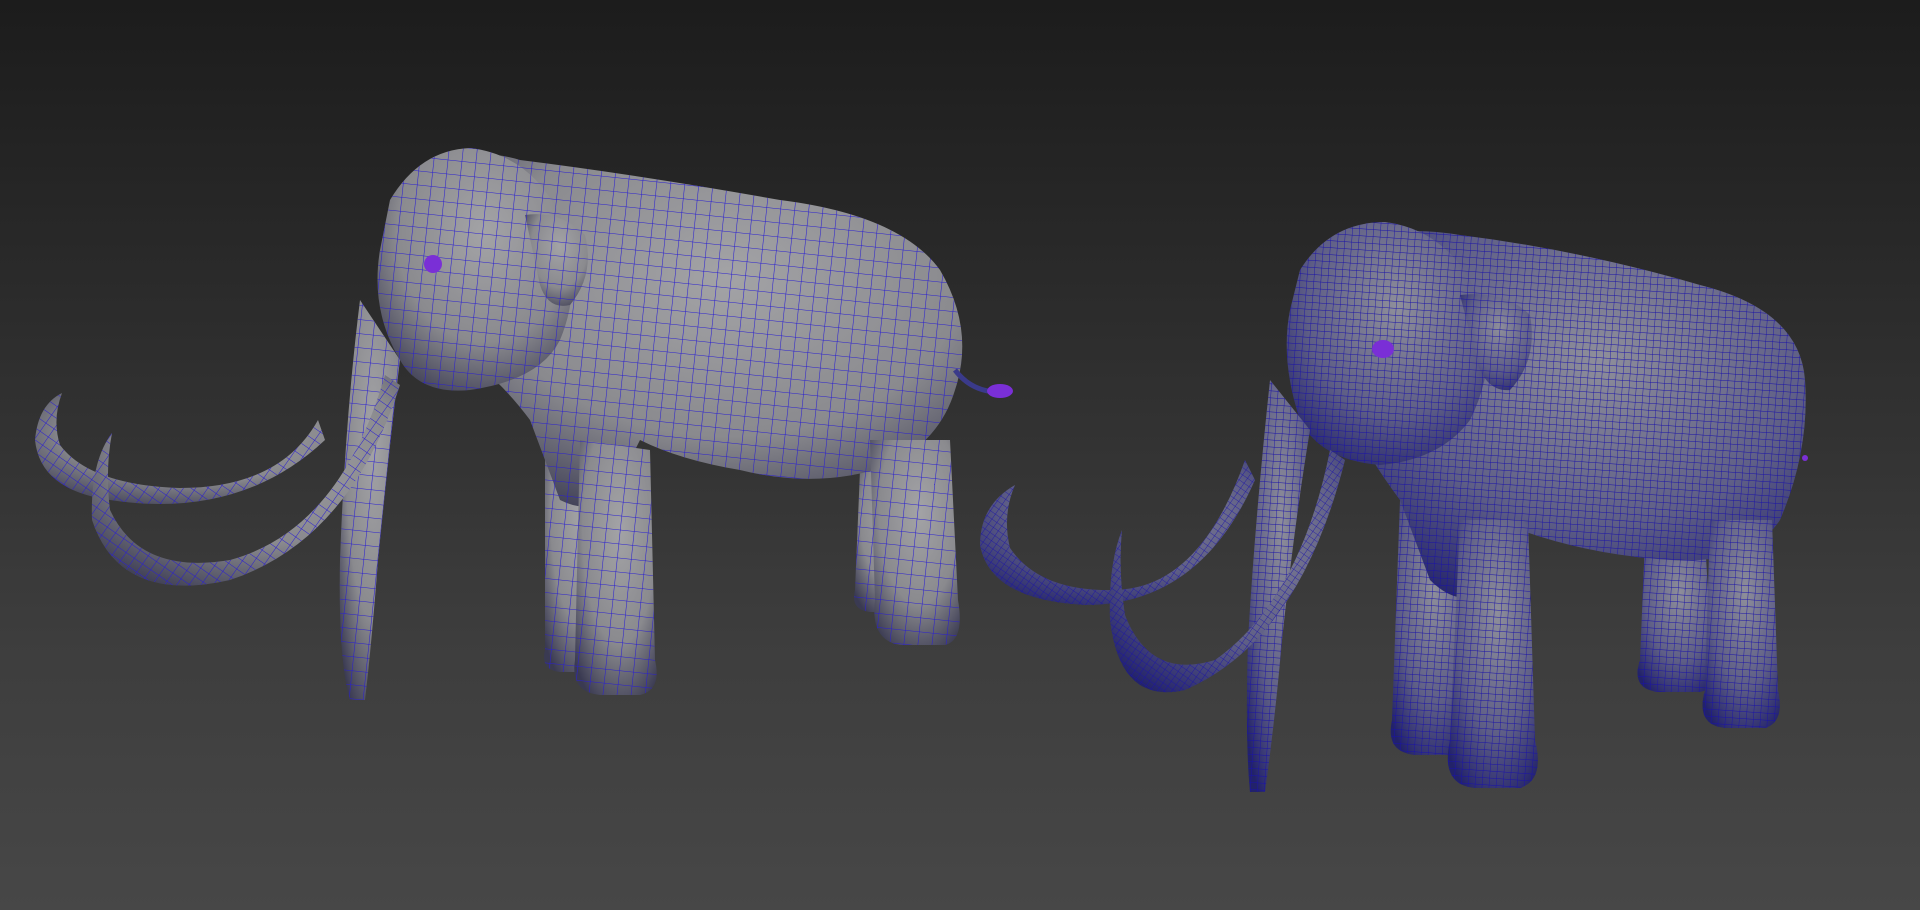  What do you see at coordinates (1805, 458) in the screenshot?
I see `mammoth-right-tail-tip` at bounding box center [1805, 458].